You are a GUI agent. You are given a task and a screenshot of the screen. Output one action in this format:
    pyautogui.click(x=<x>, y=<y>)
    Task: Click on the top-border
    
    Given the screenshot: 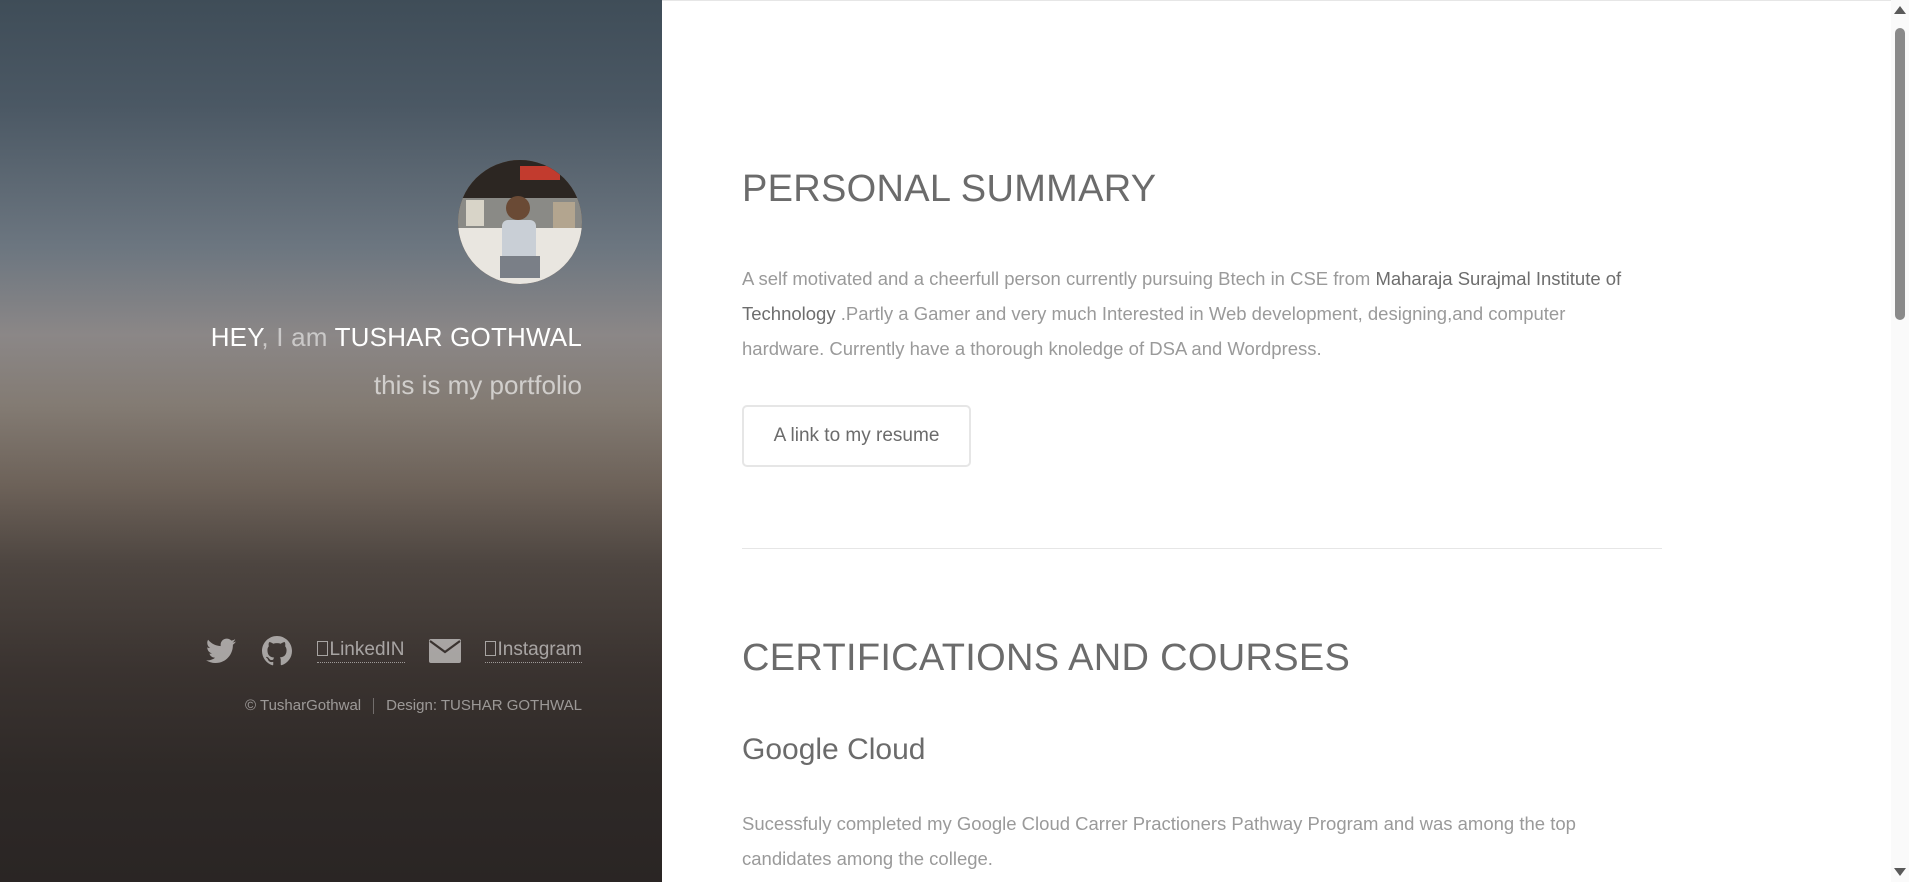 What is the action you would take?
    pyautogui.click(x=1276, y=0)
    